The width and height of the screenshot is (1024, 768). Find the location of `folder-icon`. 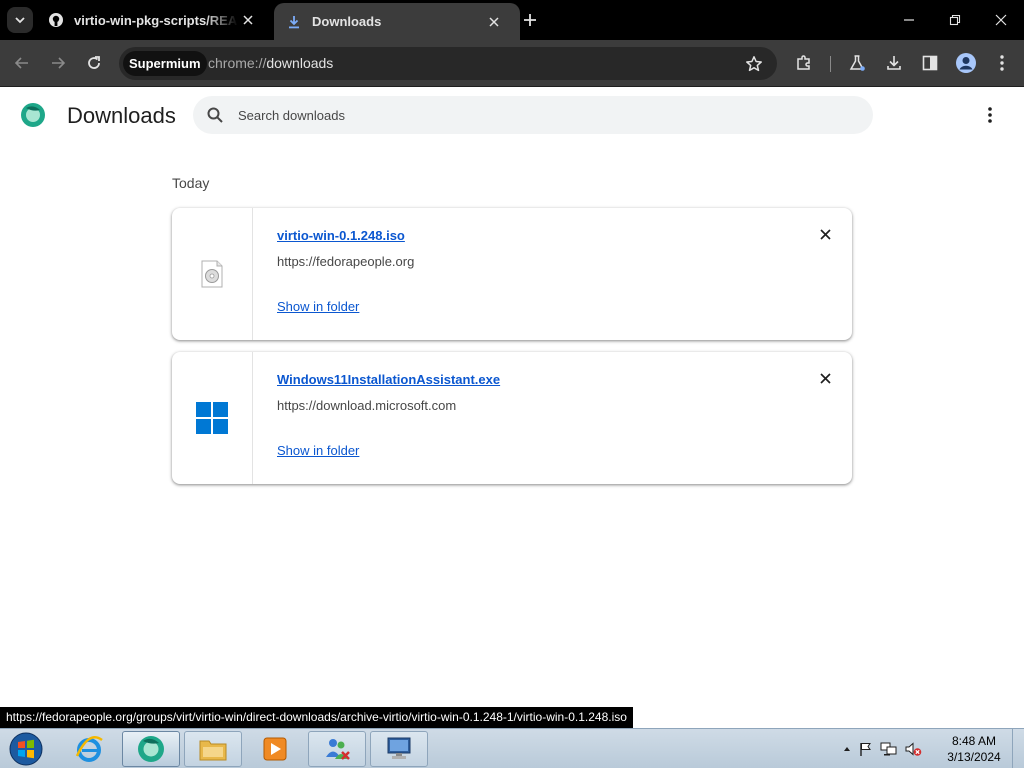

folder-icon is located at coordinates (213, 750).